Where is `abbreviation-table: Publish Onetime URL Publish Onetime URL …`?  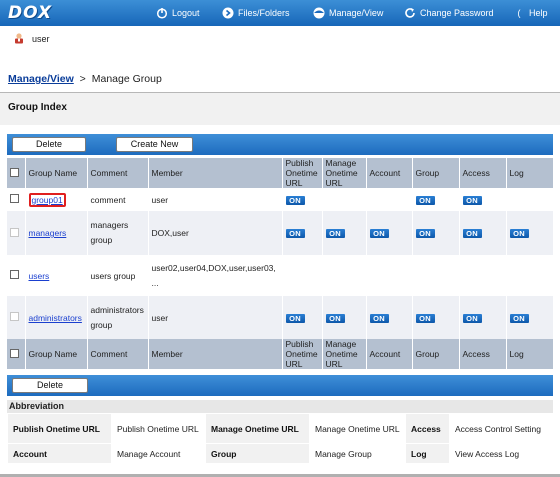 abbreviation-table: Publish Onetime URL Publish Onetime URL … is located at coordinates (280, 438).